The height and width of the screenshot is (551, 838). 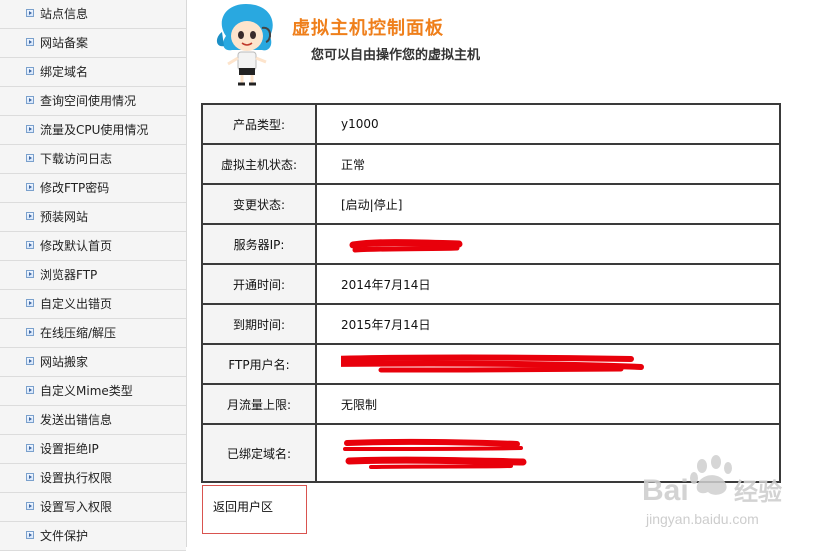 I want to click on sidebar-item-online-zip: 在线压缩/解压, so click(x=93, y=333).